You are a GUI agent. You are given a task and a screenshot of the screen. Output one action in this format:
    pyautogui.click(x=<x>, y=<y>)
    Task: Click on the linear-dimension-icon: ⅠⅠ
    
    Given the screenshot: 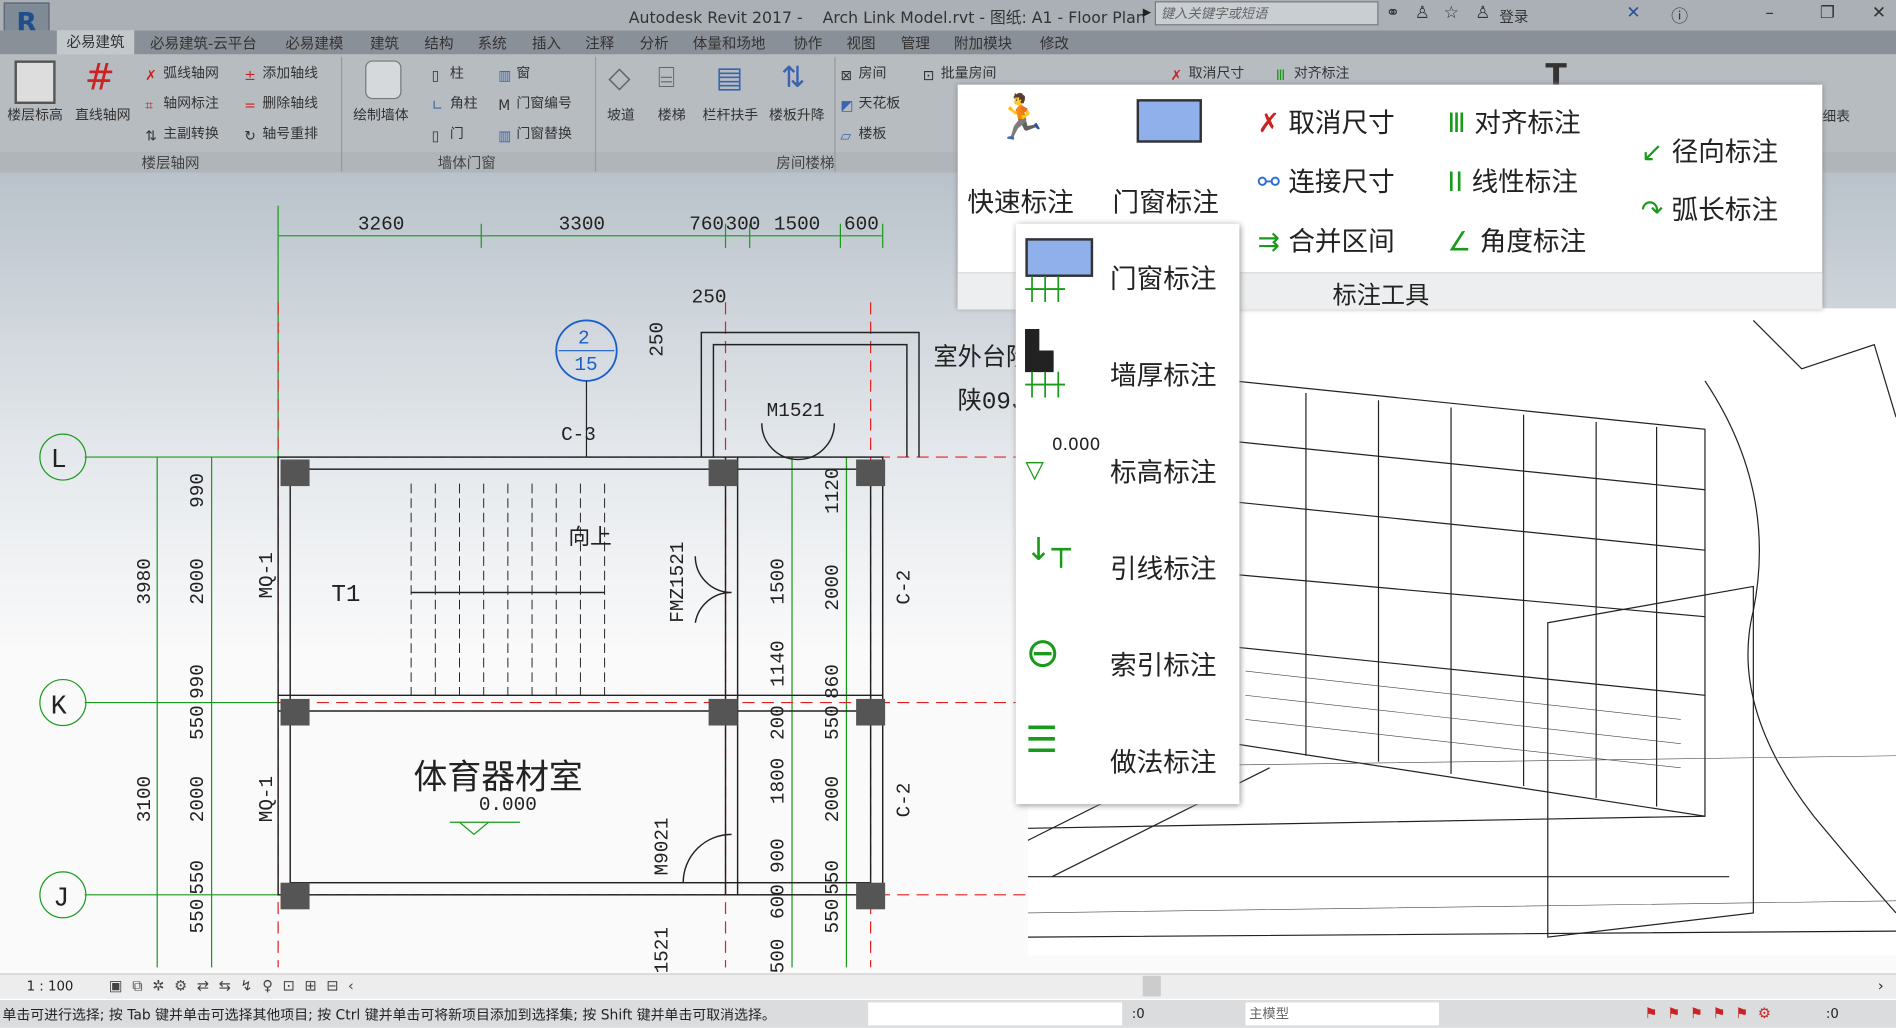 What is the action you would take?
    pyautogui.click(x=1459, y=183)
    